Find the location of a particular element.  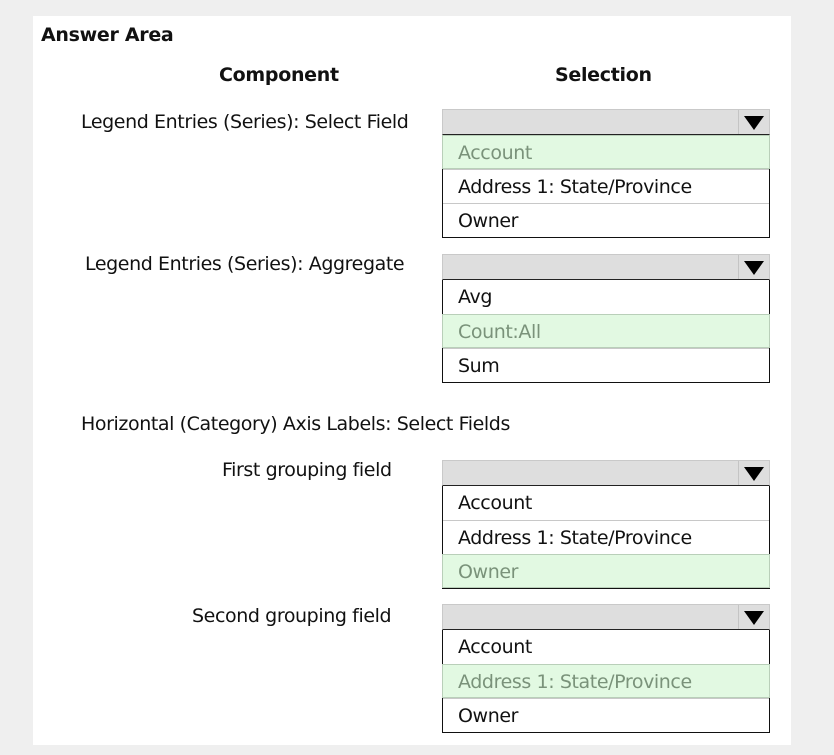

legend-aggregate-dropdown: Avg Count:All Sum is located at coordinates (606, 318).